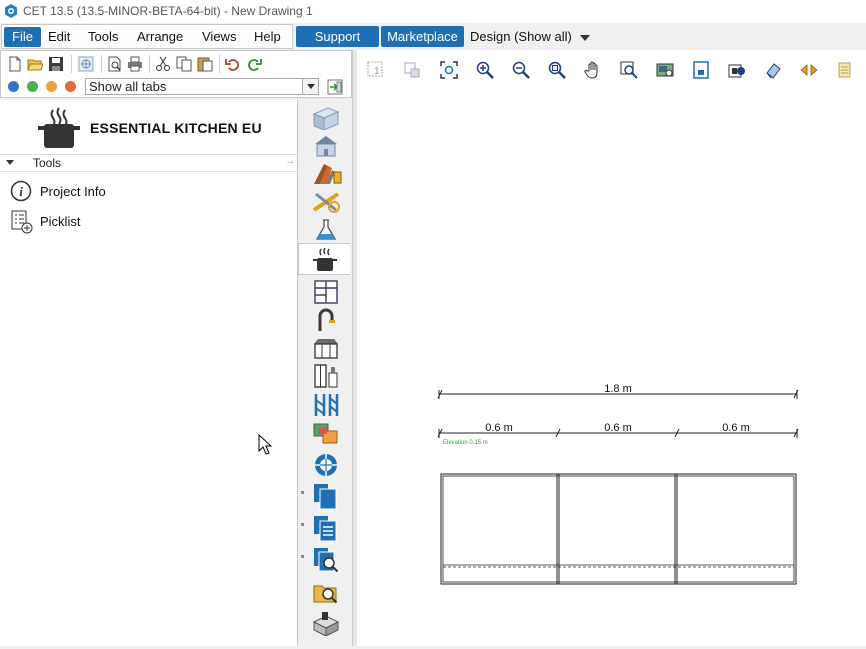 Image resolution: width=866 pixels, height=649 pixels. What do you see at coordinates (593, 70) in the screenshot?
I see `pan-hand-icon` at bounding box center [593, 70].